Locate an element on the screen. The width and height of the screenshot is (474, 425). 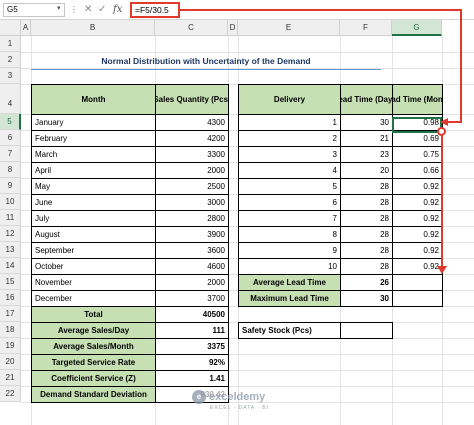
sales-month-cell: August is located at coordinates (93, 234).